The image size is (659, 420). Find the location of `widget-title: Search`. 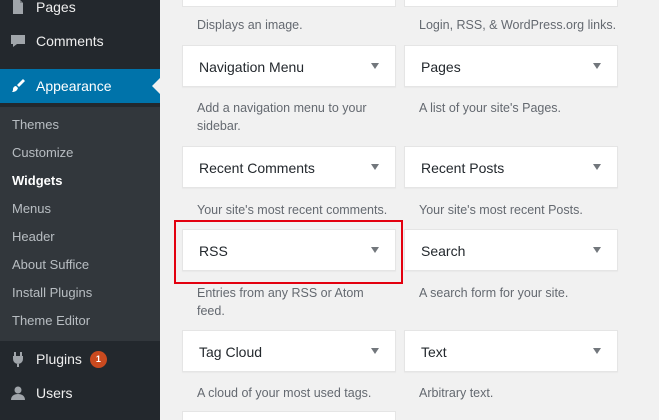

widget-title: Search is located at coordinates (443, 251).